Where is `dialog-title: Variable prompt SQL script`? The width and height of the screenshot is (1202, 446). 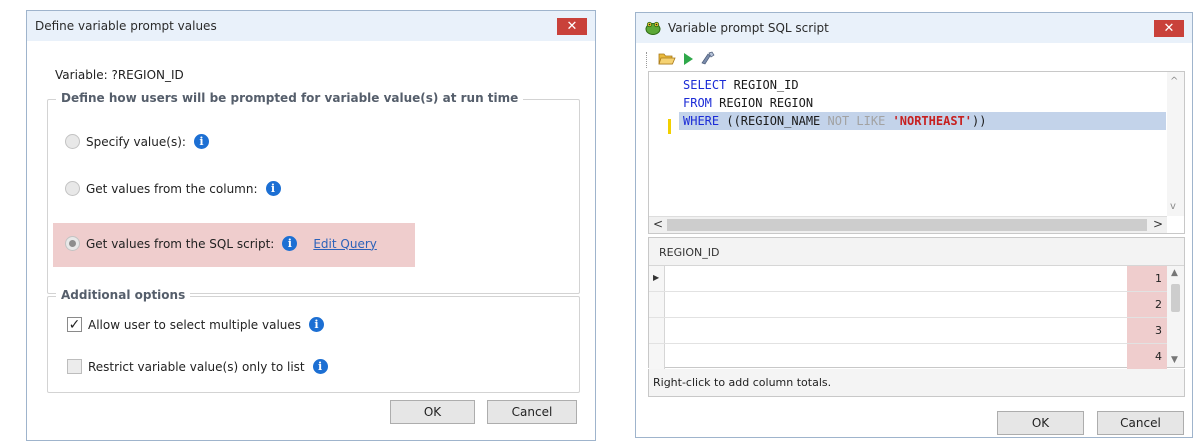 dialog-title: Variable prompt SQL script is located at coordinates (748, 28).